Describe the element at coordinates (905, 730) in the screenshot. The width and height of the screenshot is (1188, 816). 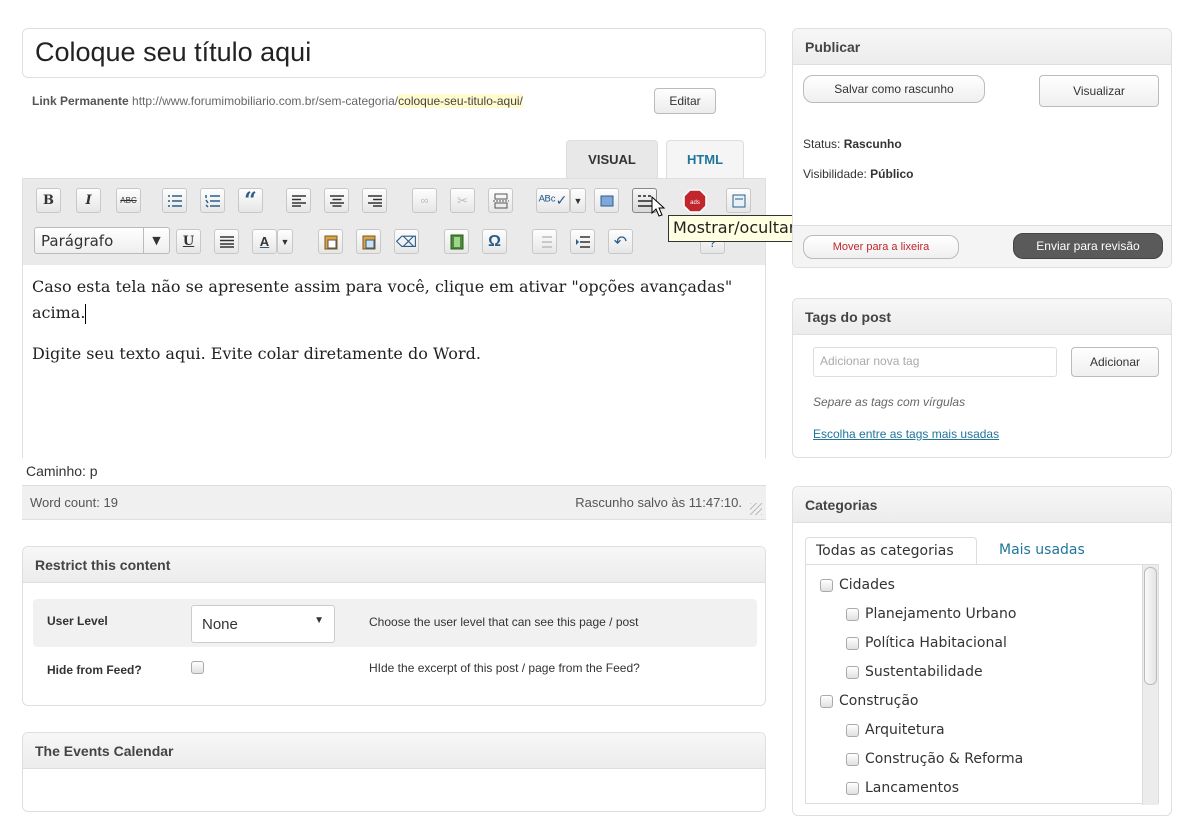
I see `category-label: Arquitetura` at that location.